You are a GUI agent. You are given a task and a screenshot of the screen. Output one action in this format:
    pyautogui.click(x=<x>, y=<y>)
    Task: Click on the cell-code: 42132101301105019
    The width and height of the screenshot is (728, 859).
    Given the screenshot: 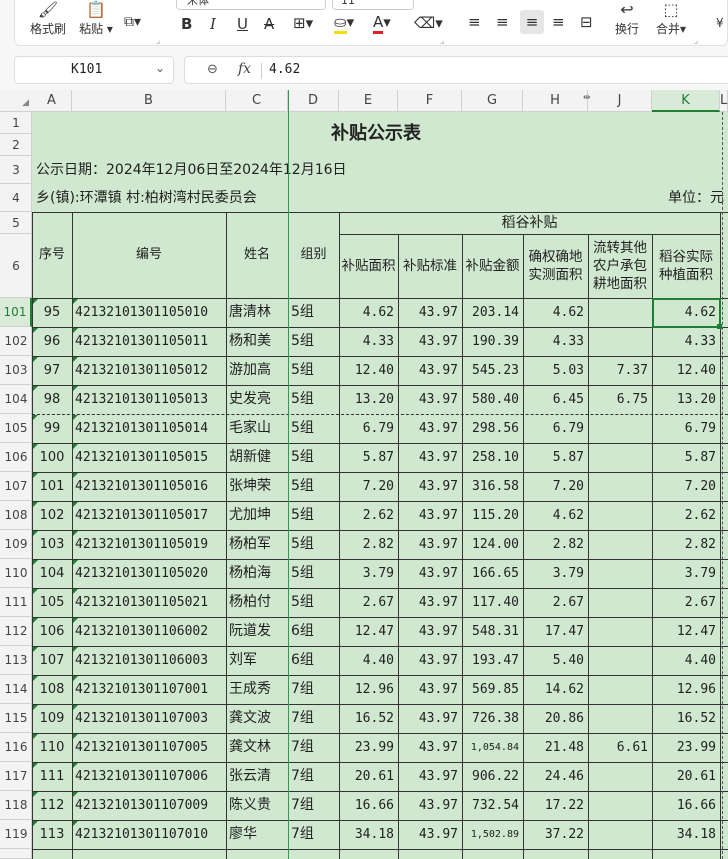 What is the action you would take?
    pyautogui.click(x=149, y=544)
    